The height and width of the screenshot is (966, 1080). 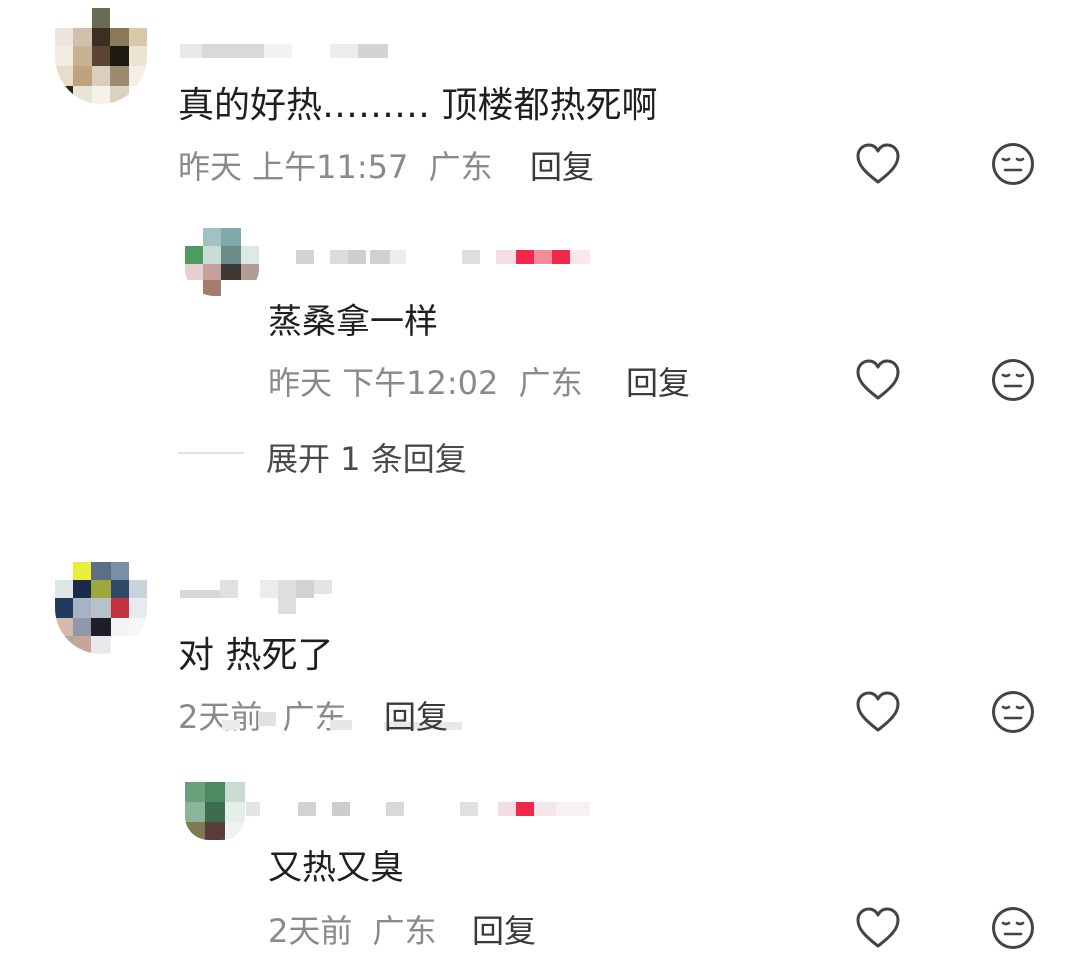 I want to click on reply-time: 昨天 下午12:02 广东, so click(x=425, y=381).